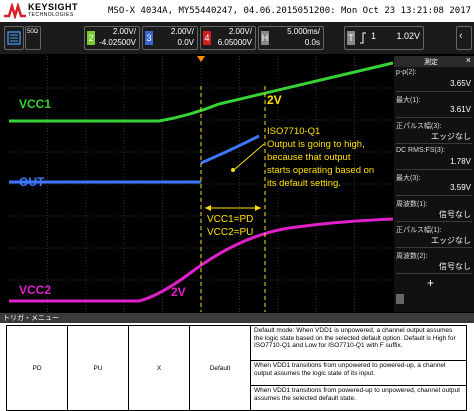 The height and width of the screenshot is (411, 474). What do you see at coordinates (374, 36) in the screenshot?
I see `trigger-channel: 1` at bounding box center [374, 36].